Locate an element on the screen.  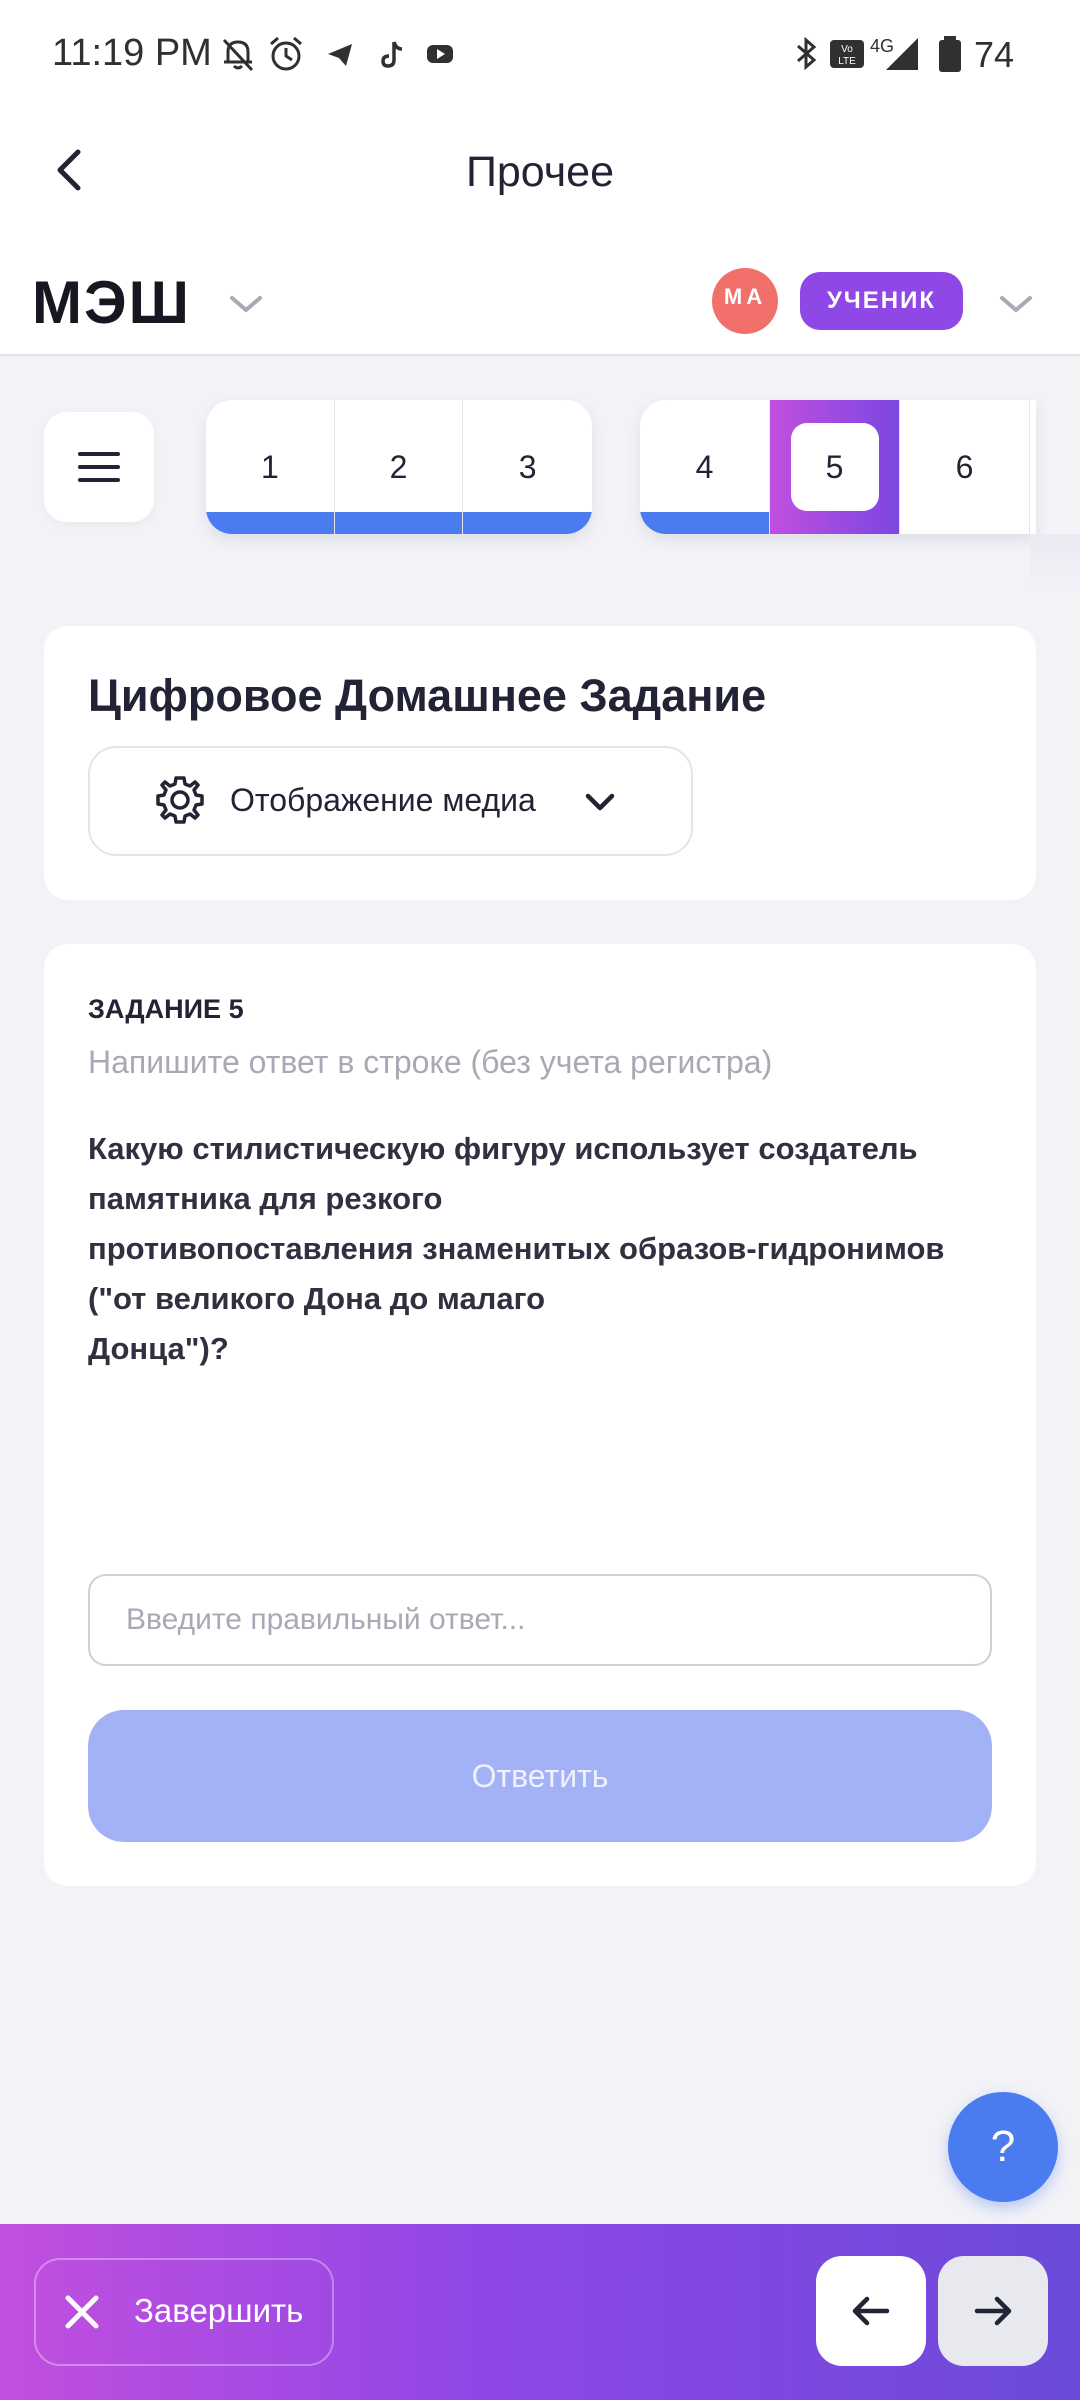
mesh-logo: МЭШ is located at coordinates (111, 302).